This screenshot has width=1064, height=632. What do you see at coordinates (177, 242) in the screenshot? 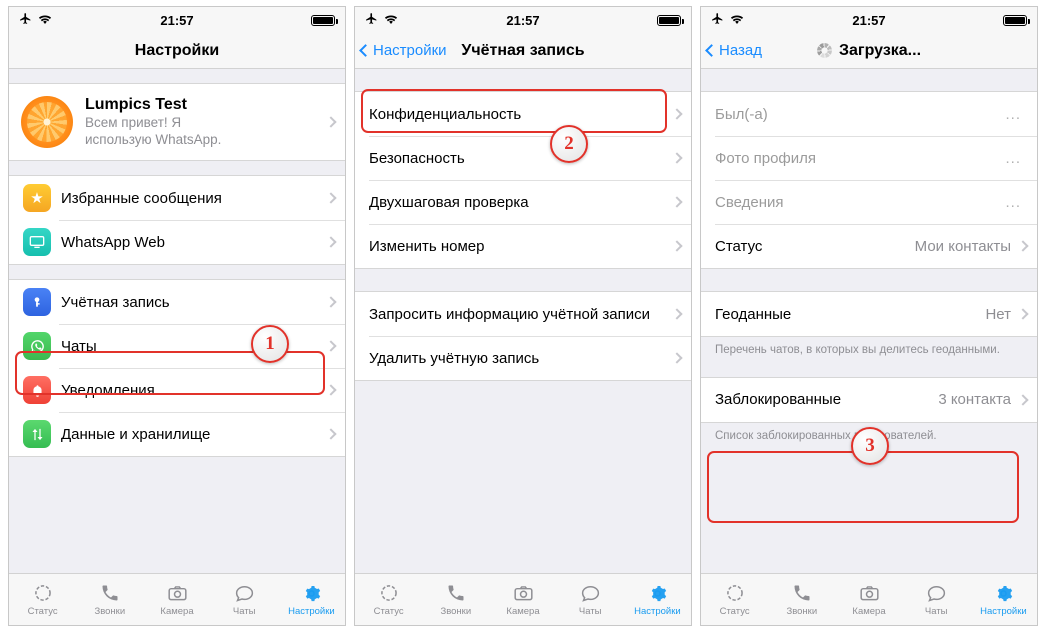
I see `sidebar-item-whatsapp-web: WhatsApp Web` at bounding box center [177, 242].